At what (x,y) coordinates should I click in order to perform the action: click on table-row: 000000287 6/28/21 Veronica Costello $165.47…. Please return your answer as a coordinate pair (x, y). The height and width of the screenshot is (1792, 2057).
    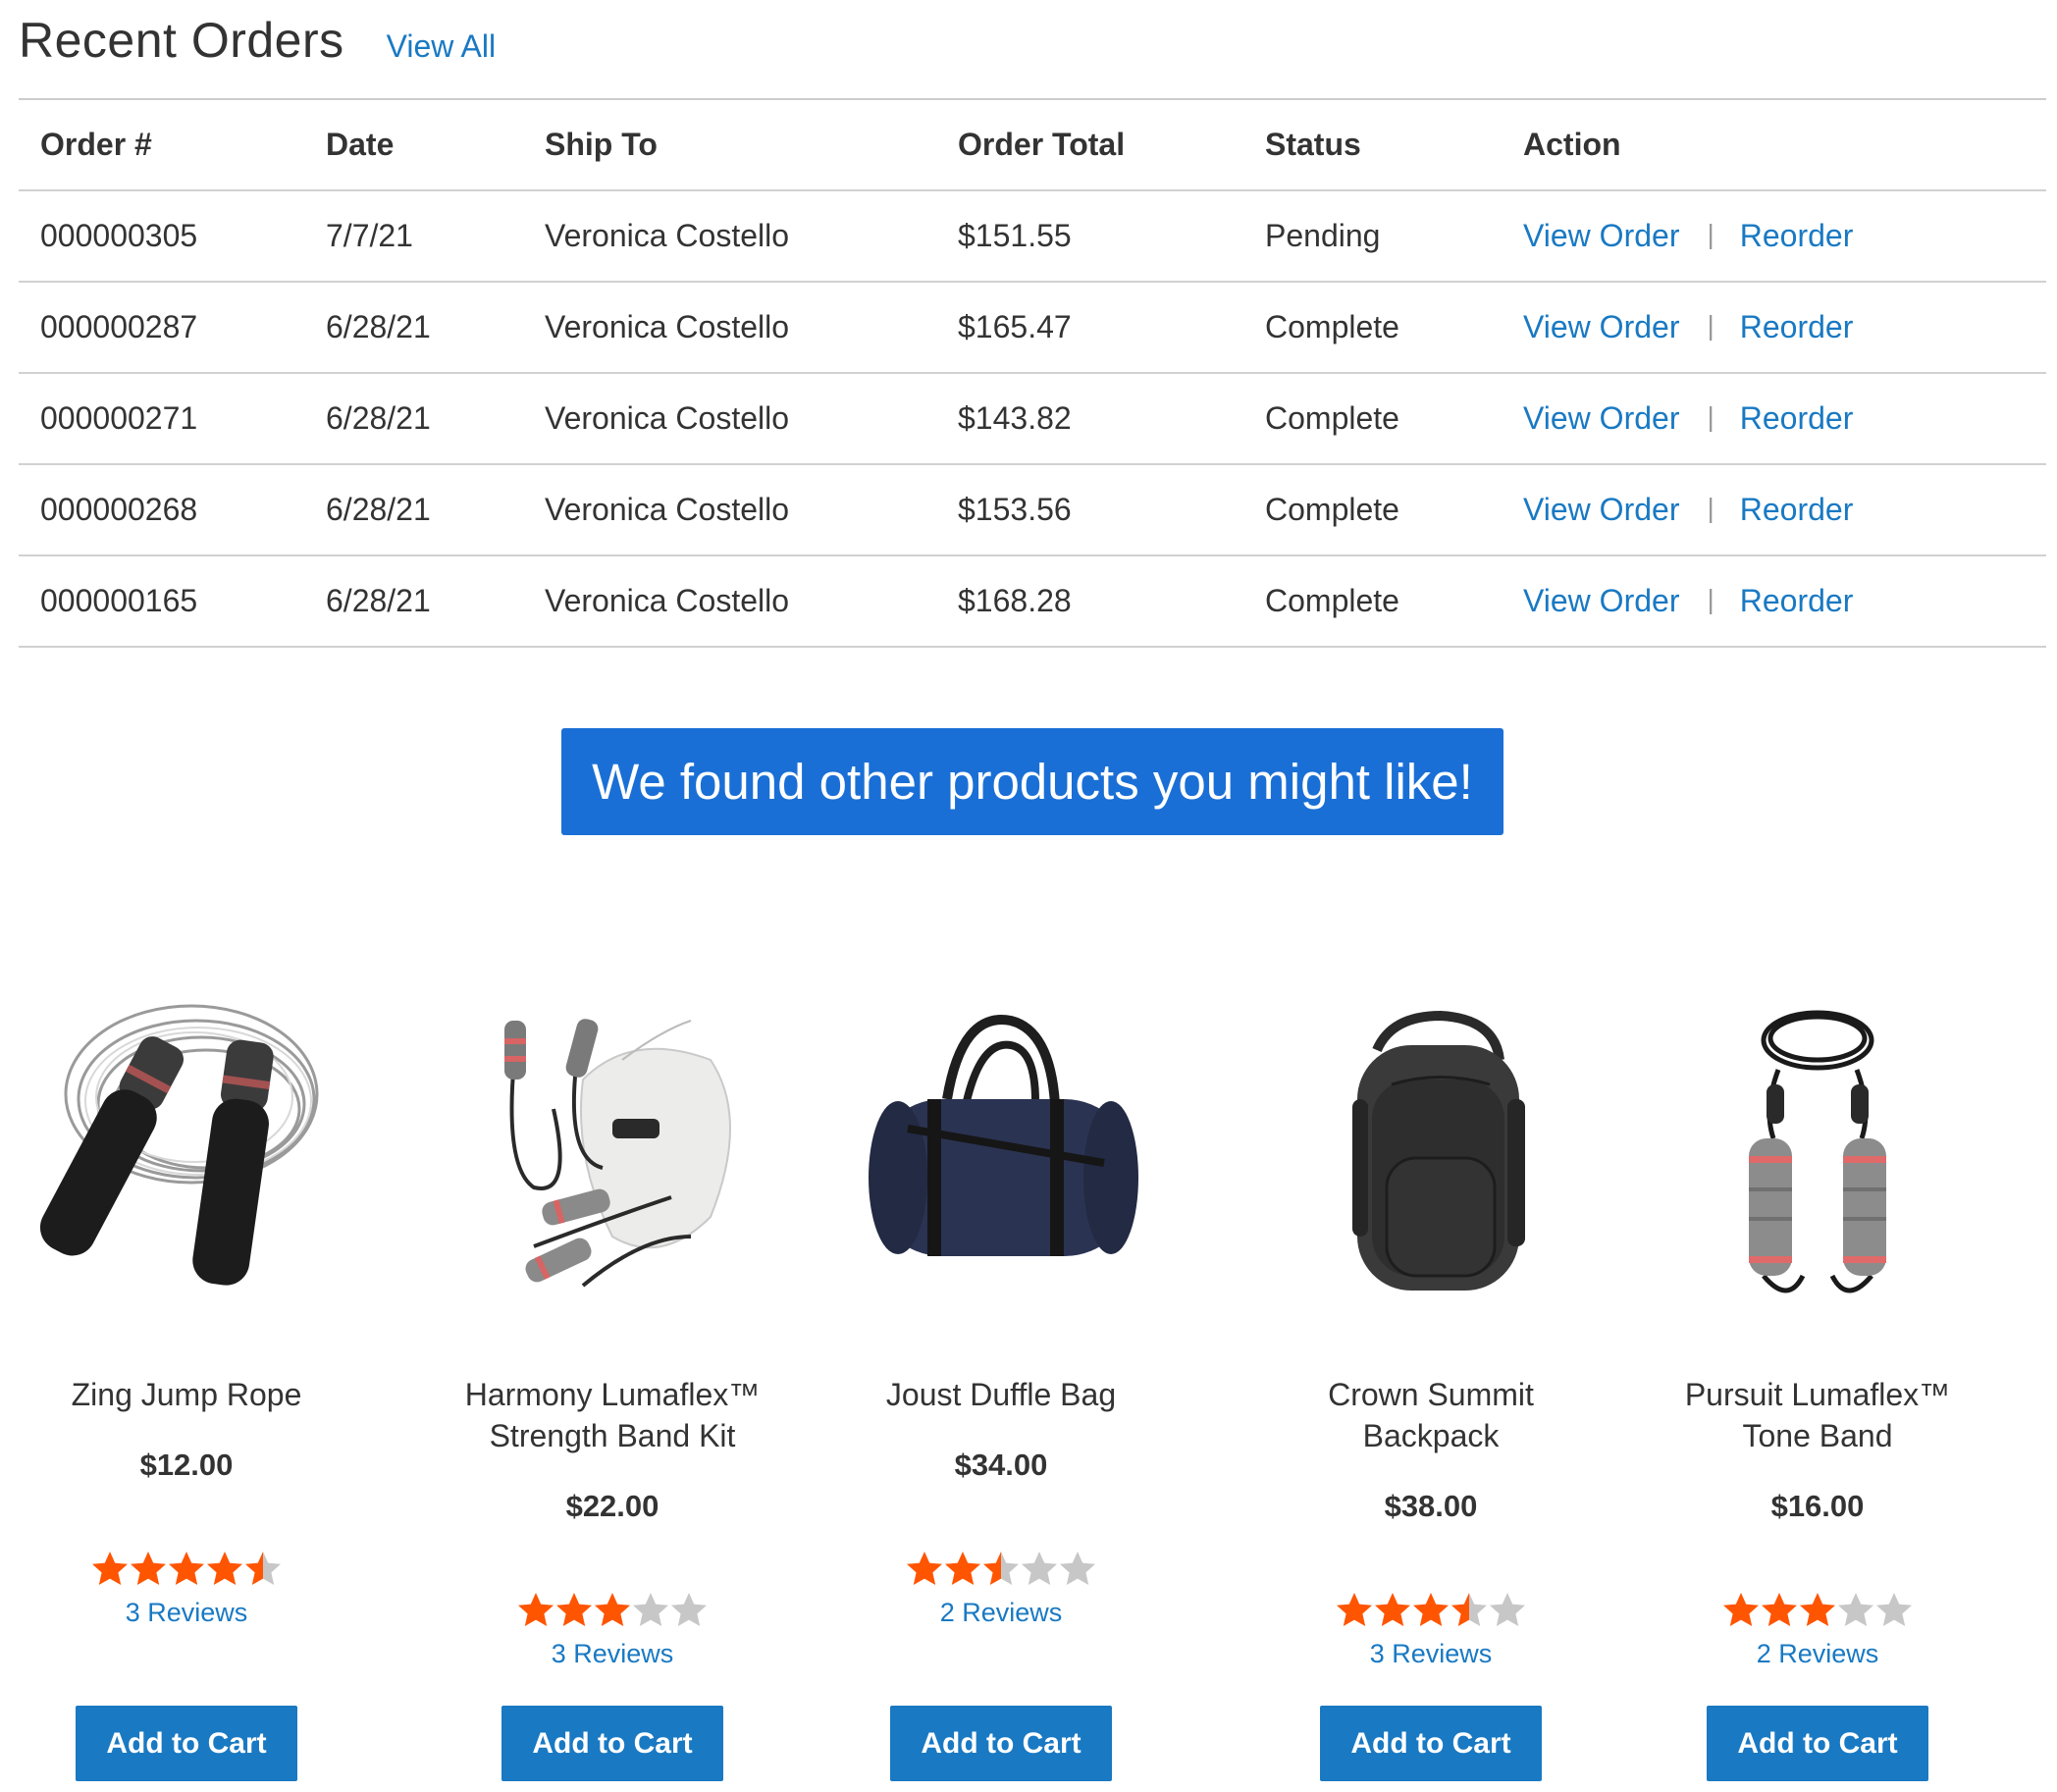
    Looking at the image, I should click on (1032, 328).